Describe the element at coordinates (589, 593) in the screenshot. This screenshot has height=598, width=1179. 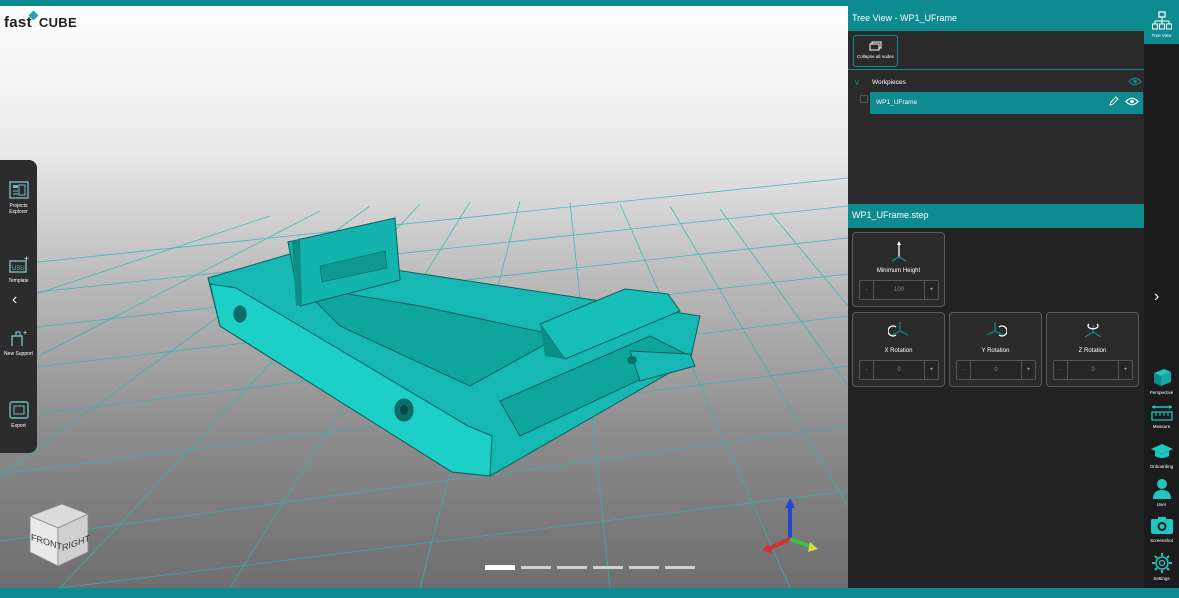
I see `bottom-accent-bar` at that location.